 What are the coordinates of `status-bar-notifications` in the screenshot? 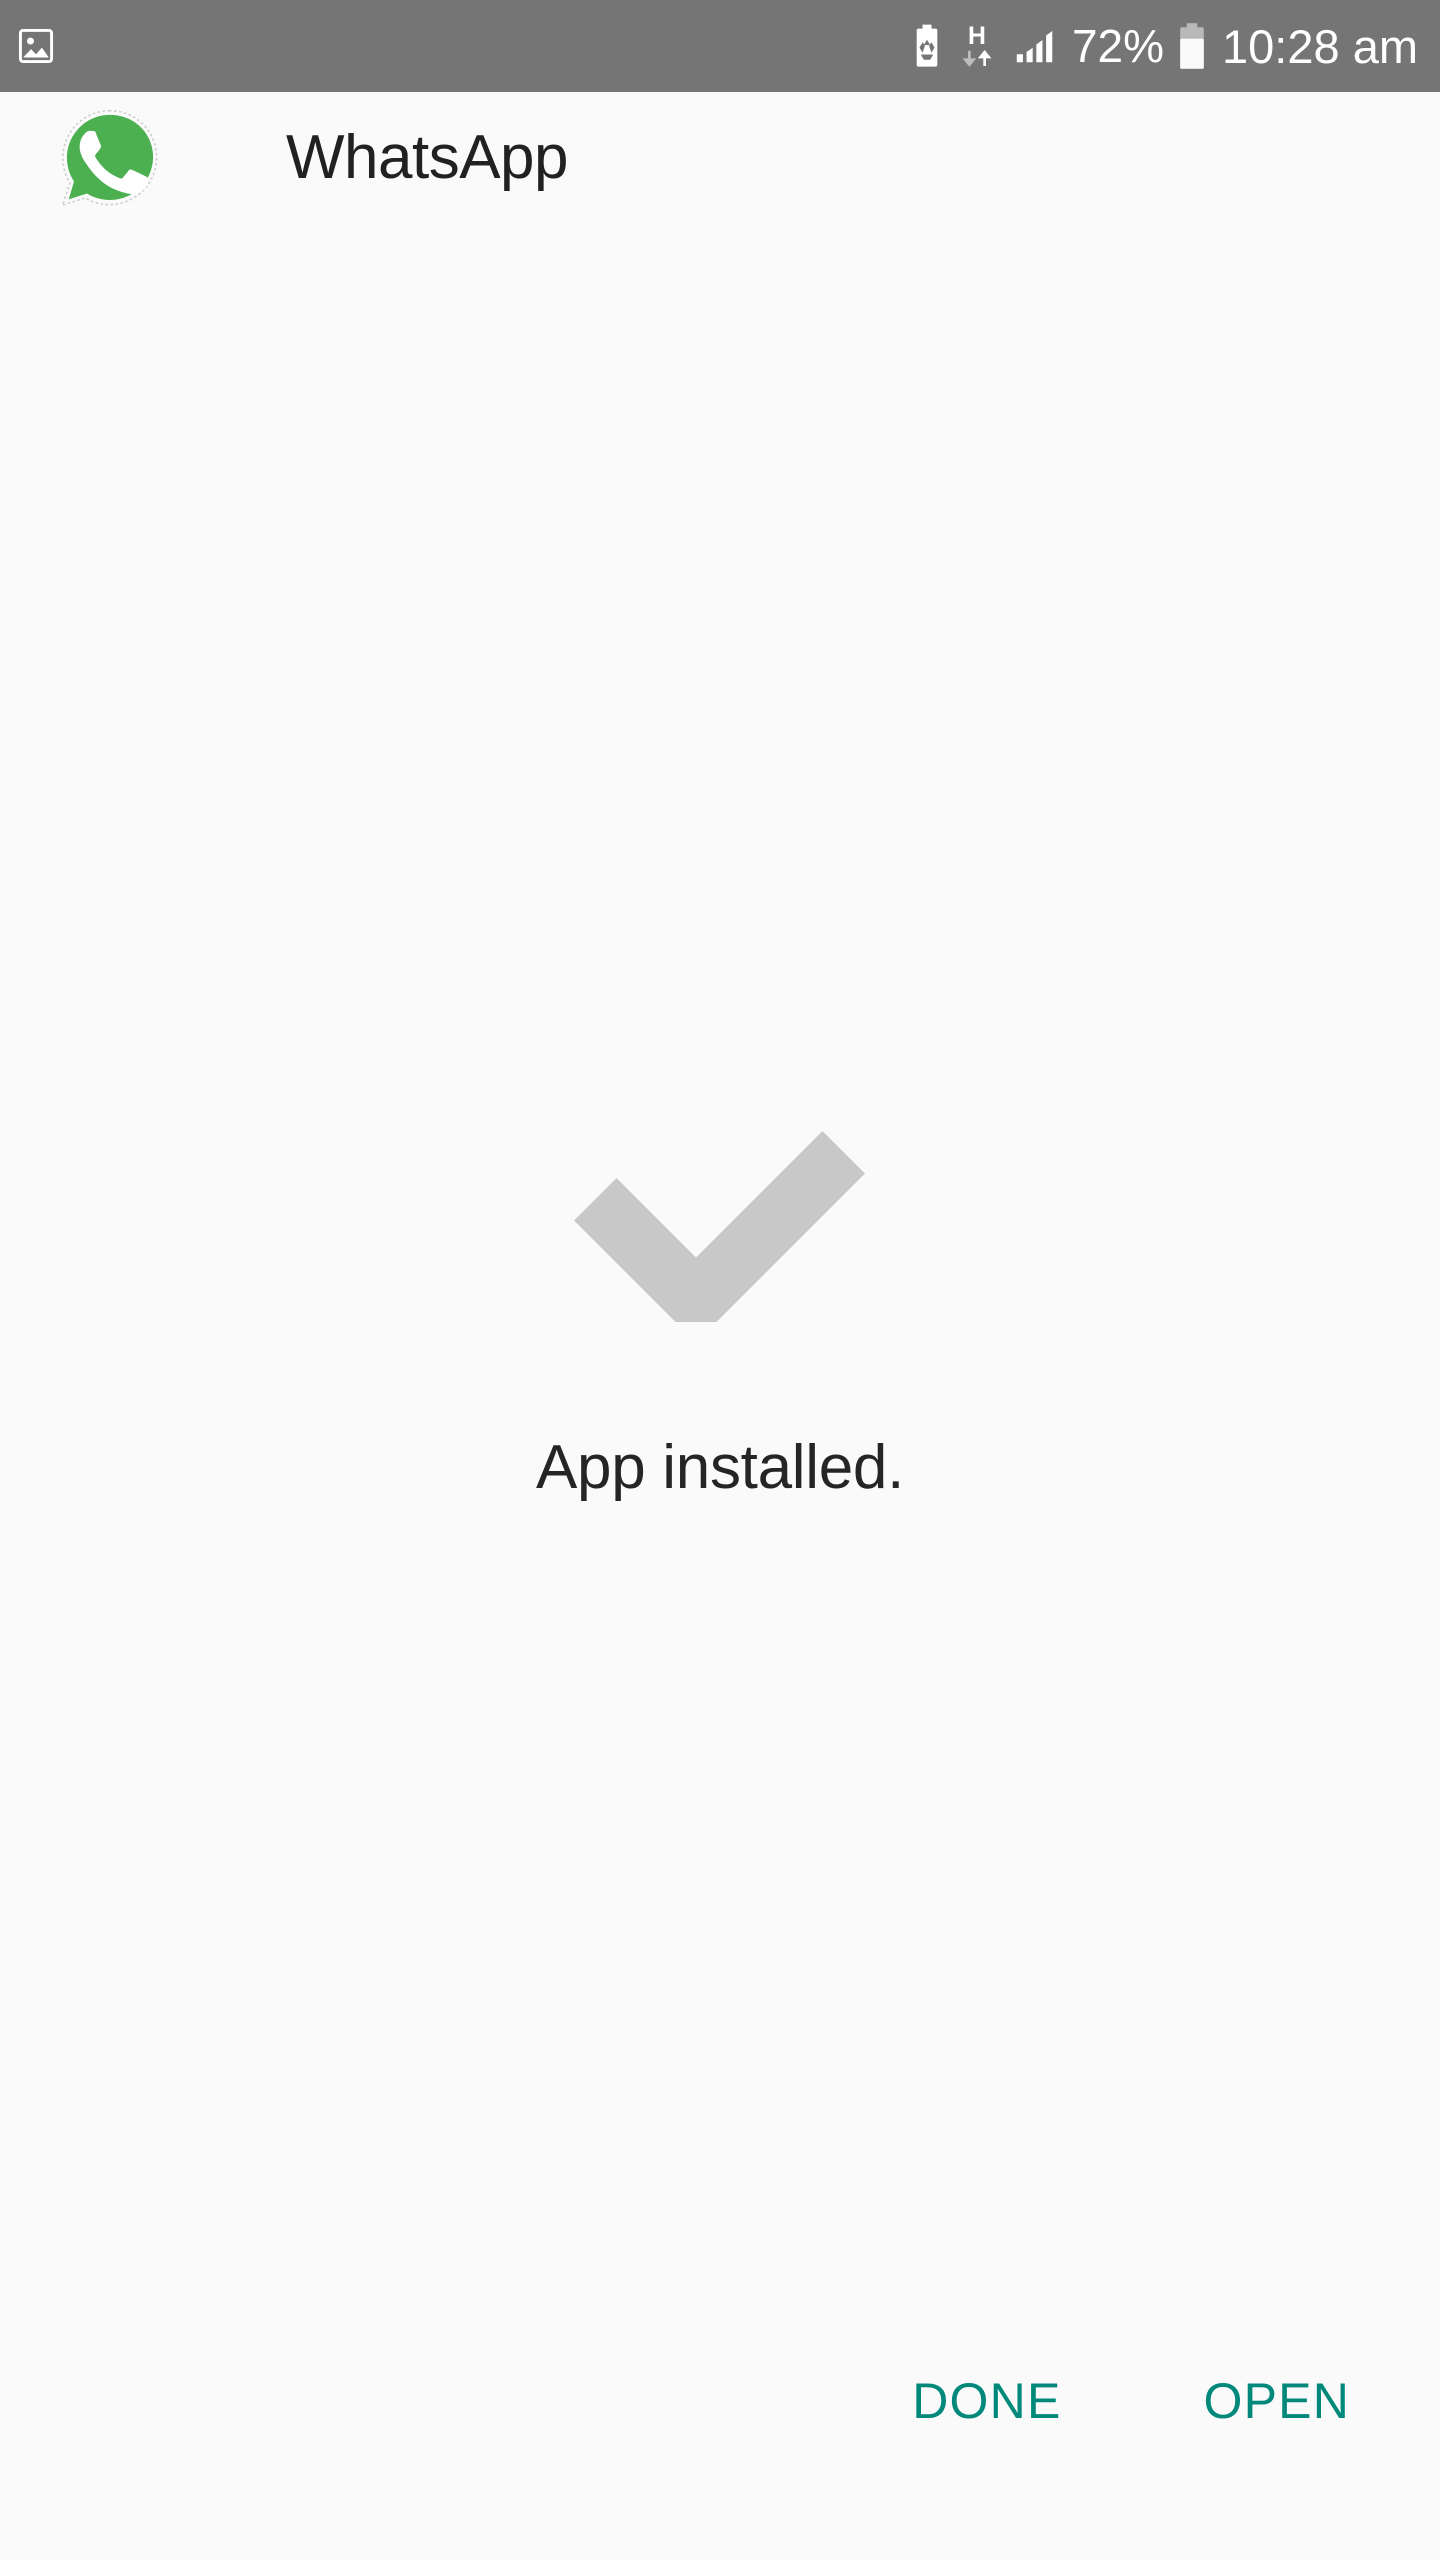 It's located at (36, 46).